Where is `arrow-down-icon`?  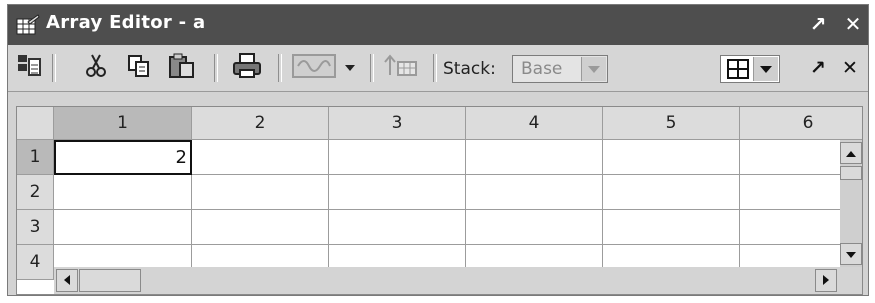
arrow-down-icon is located at coordinates (851, 254).